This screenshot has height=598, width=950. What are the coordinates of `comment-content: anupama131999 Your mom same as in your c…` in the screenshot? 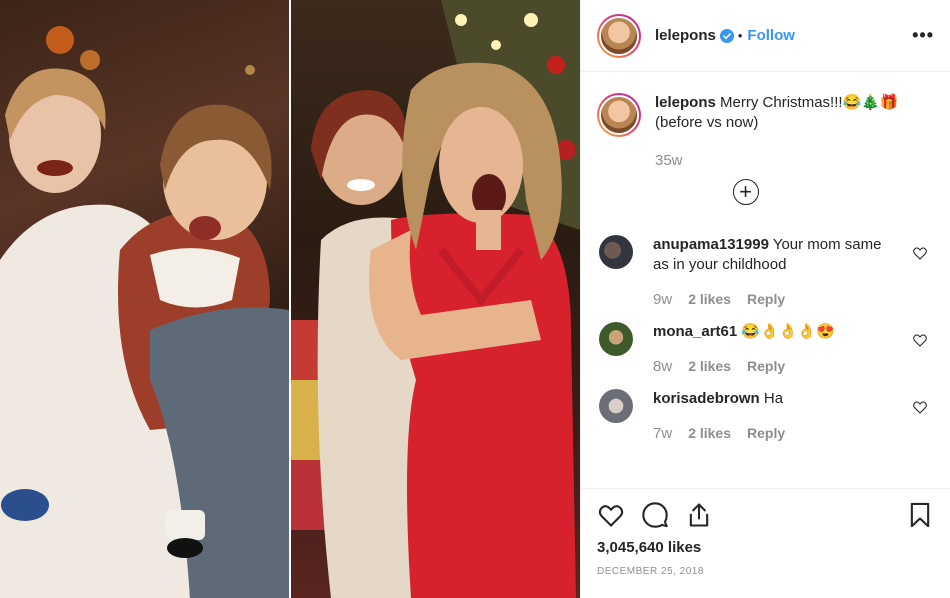 It's located at (771, 255).